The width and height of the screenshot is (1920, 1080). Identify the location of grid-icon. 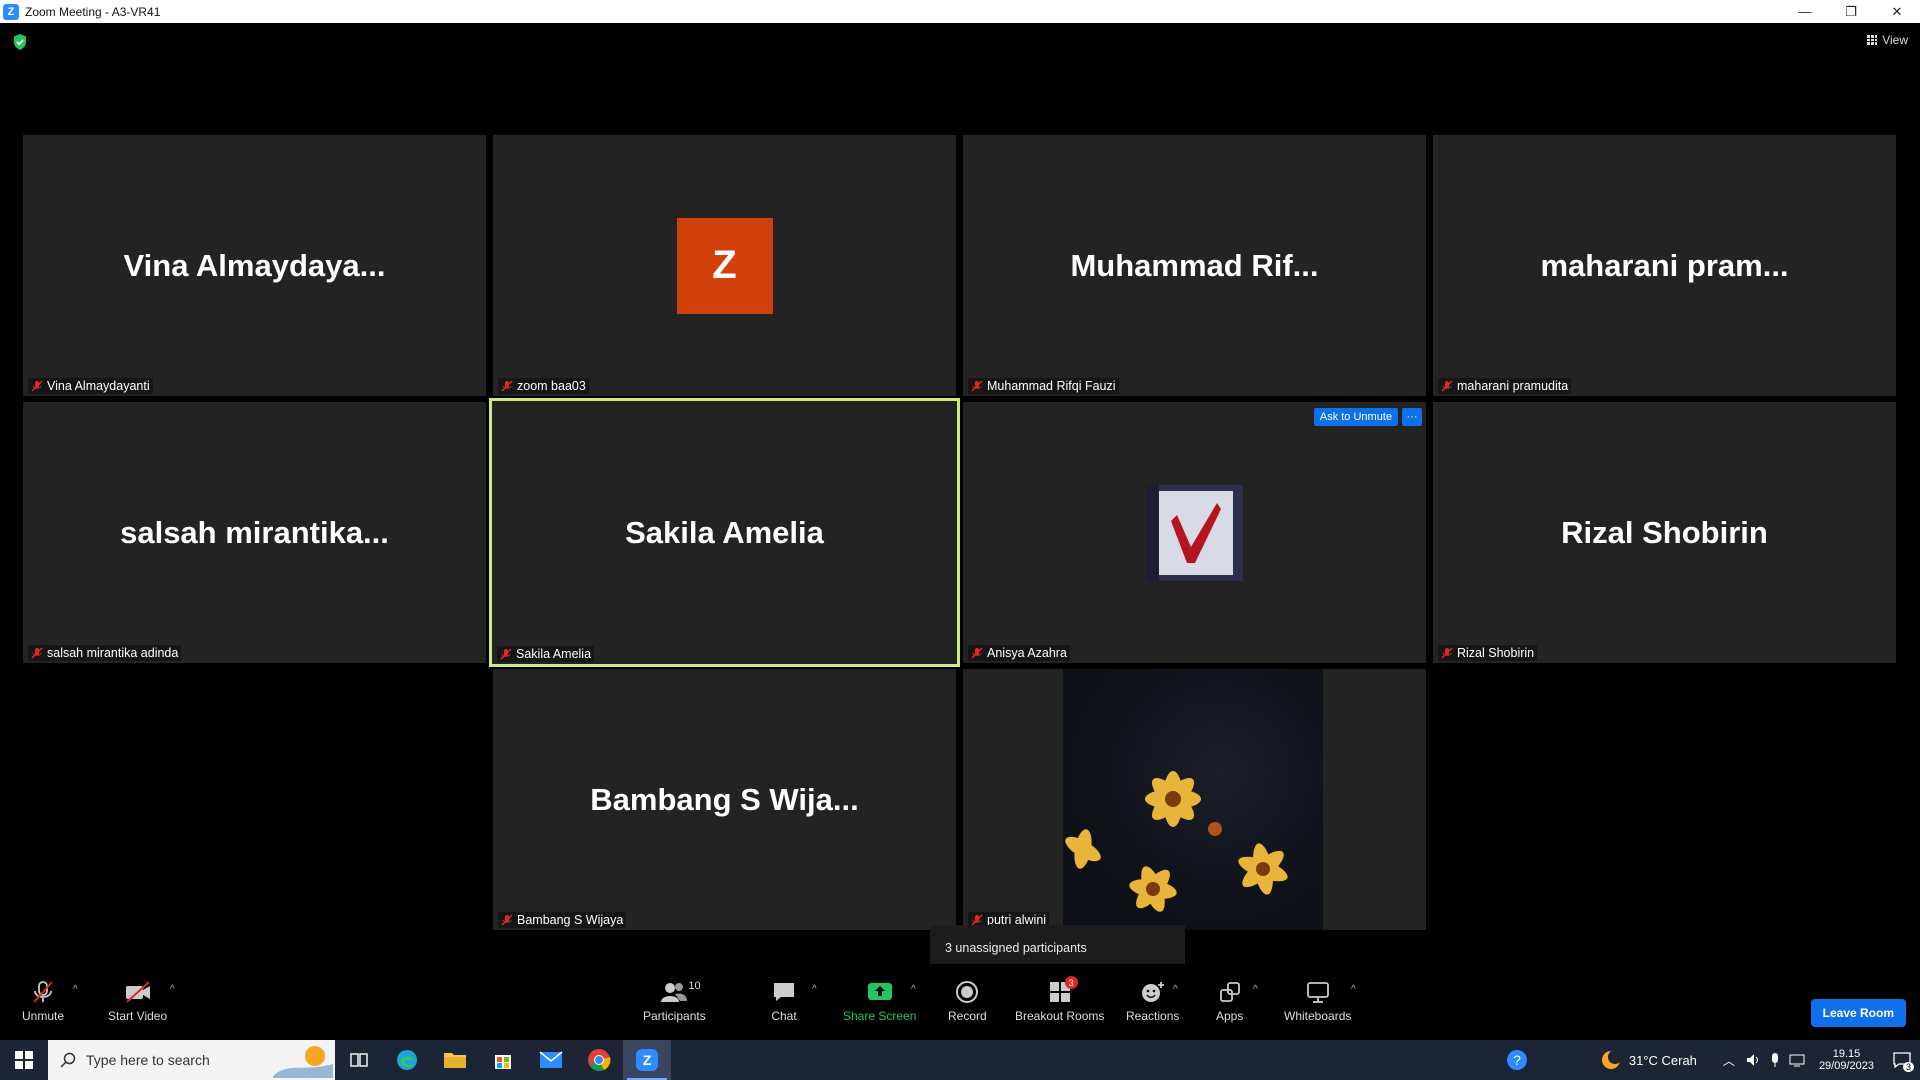
(1872, 40).